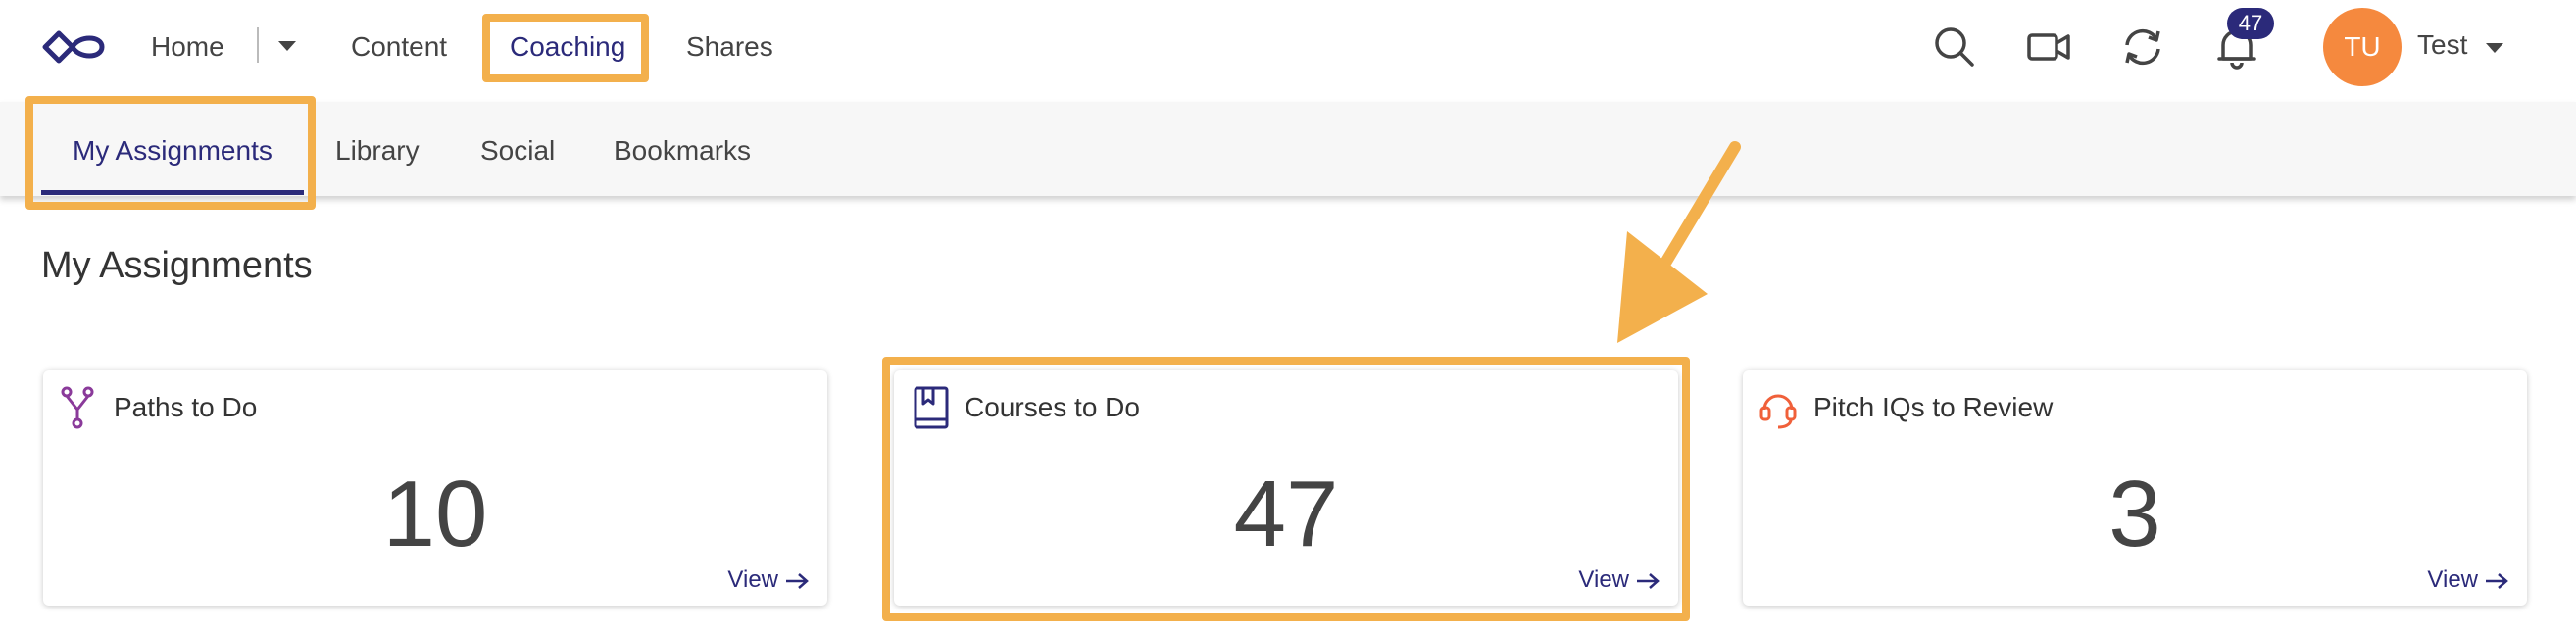  What do you see at coordinates (186, 407) in the screenshot?
I see `card-title: Paths to Do` at bounding box center [186, 407].